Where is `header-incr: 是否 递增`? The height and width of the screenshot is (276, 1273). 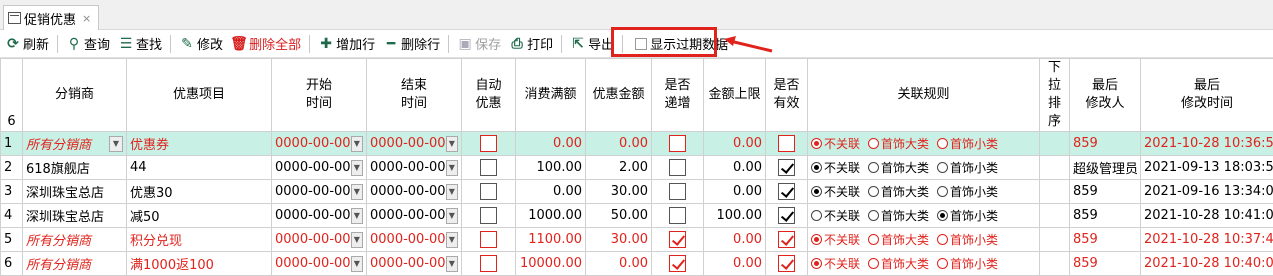
header-incr: 是否 递增 is located at coordinates (678, 95).